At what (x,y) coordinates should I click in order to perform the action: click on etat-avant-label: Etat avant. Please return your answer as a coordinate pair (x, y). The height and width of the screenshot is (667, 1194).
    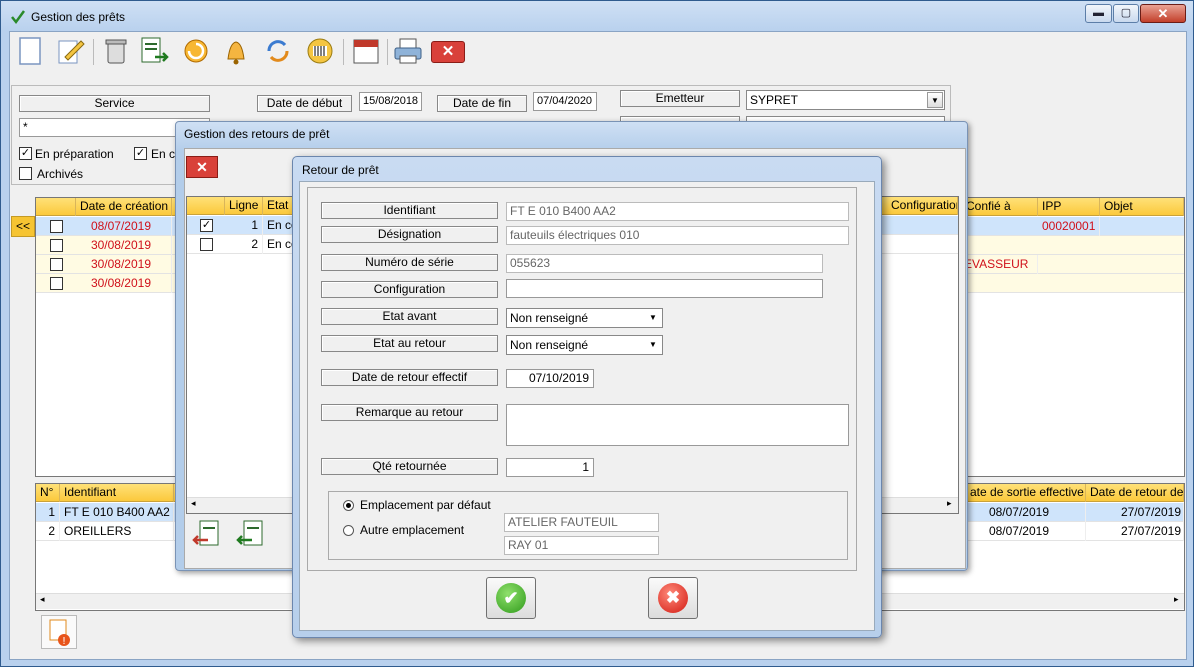
    Looking at the image, I should click on (409, 316).